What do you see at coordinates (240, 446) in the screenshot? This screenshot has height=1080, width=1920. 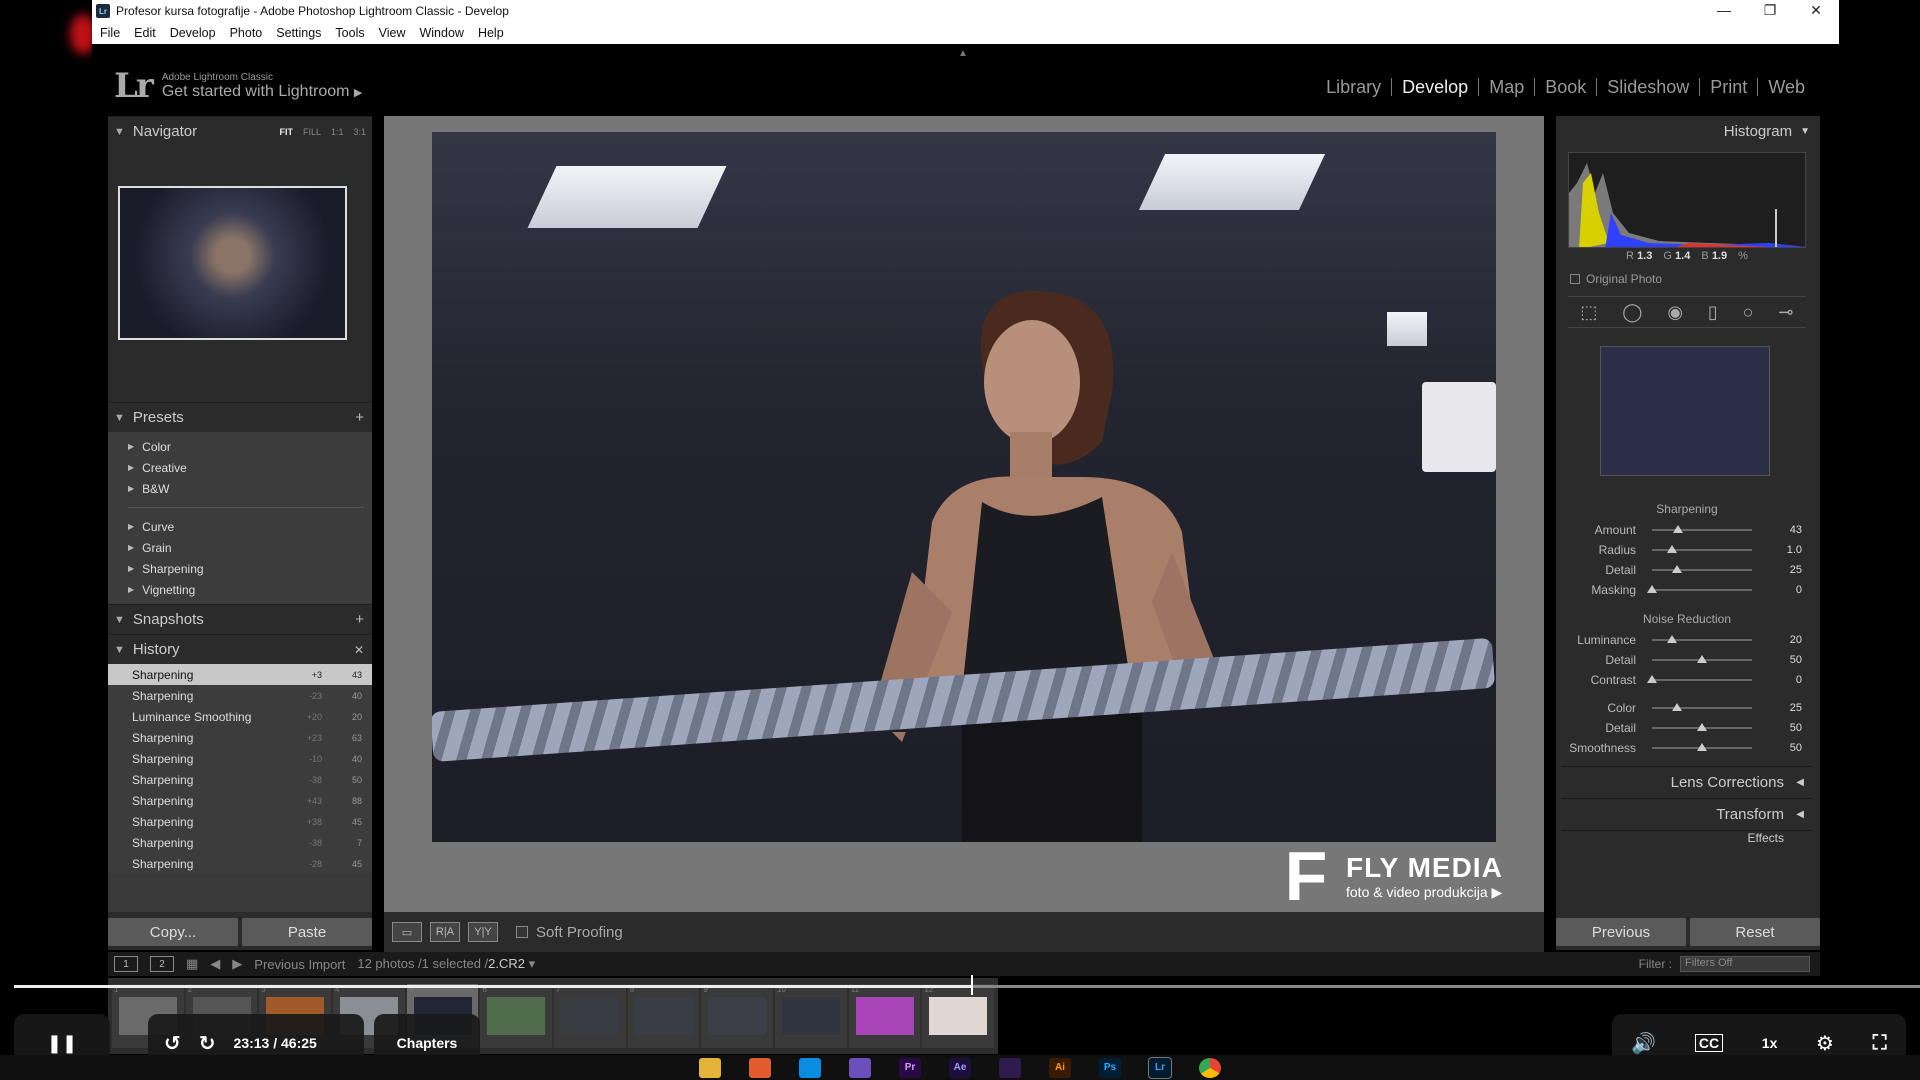 I see `preset-group-color: ▶ Color` at bounding box center [240, 446].